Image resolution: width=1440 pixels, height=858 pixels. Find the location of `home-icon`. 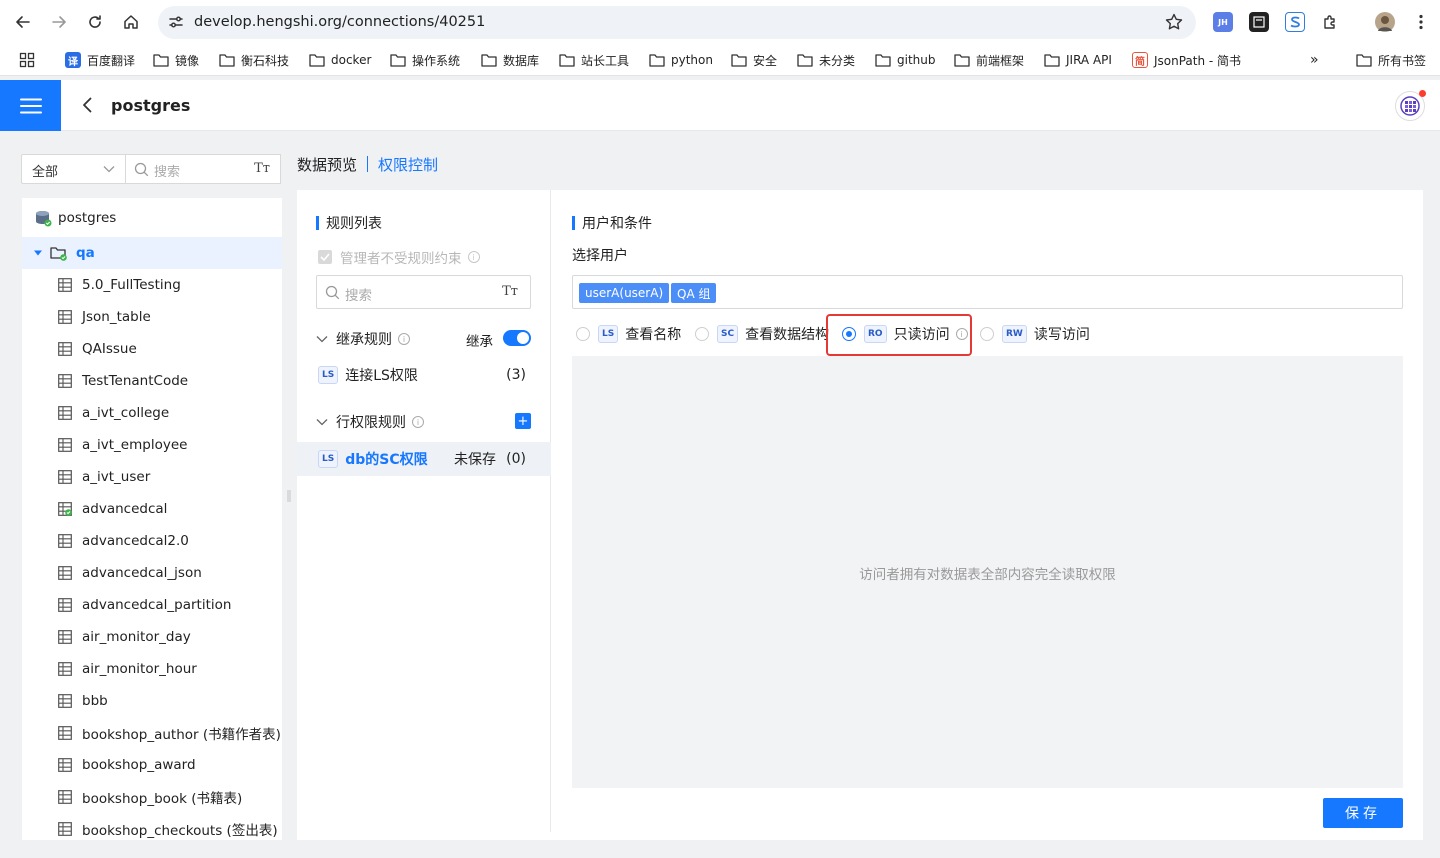

home-icon is located at coordinates (131, 22).